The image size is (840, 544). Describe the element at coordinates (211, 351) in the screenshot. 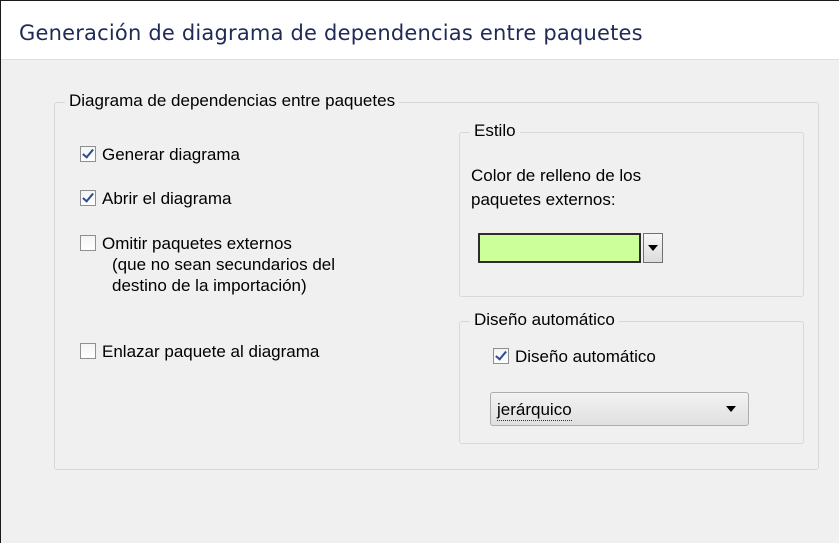

I see `link-package-label: Enlazar paquete al diagrama` at that location.